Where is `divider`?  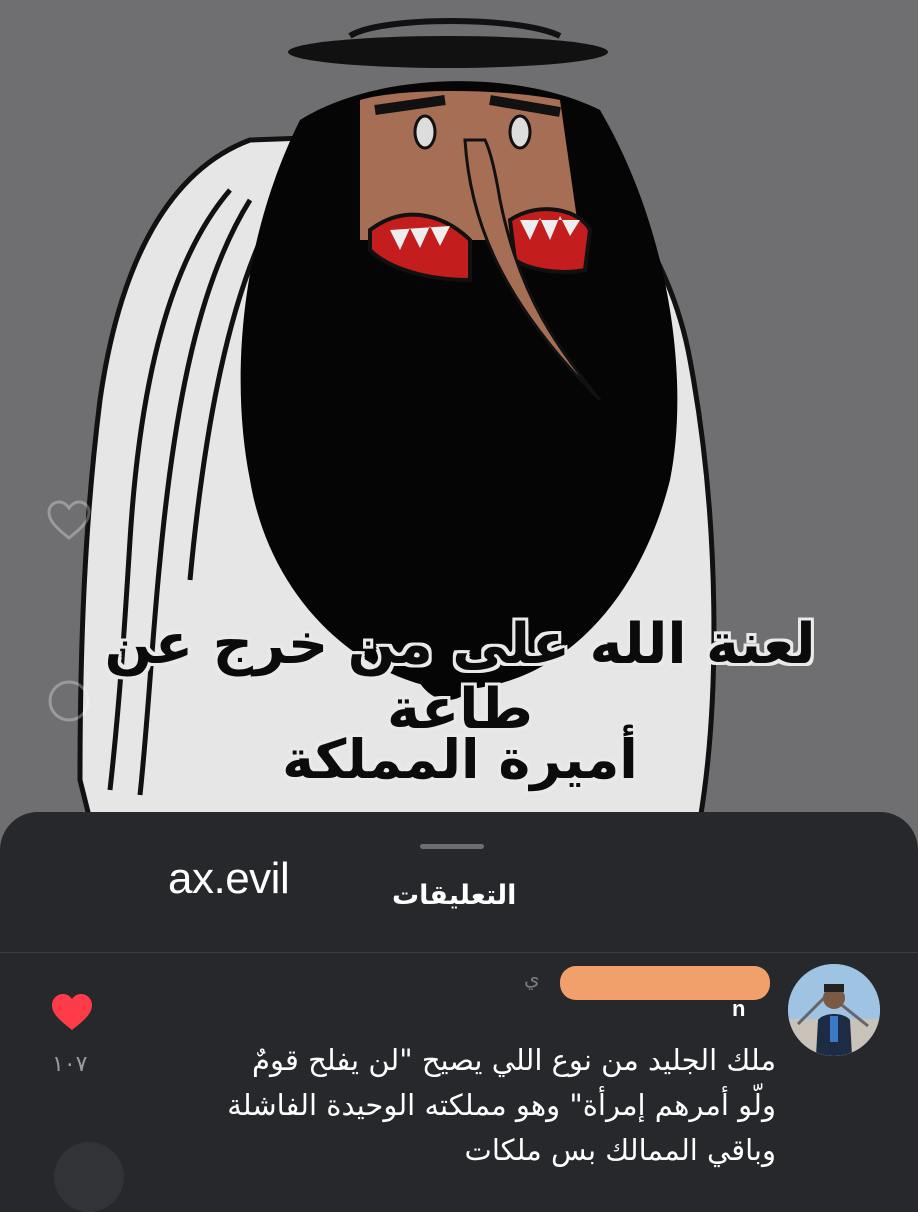
divider is located at coordinates (459, 952).